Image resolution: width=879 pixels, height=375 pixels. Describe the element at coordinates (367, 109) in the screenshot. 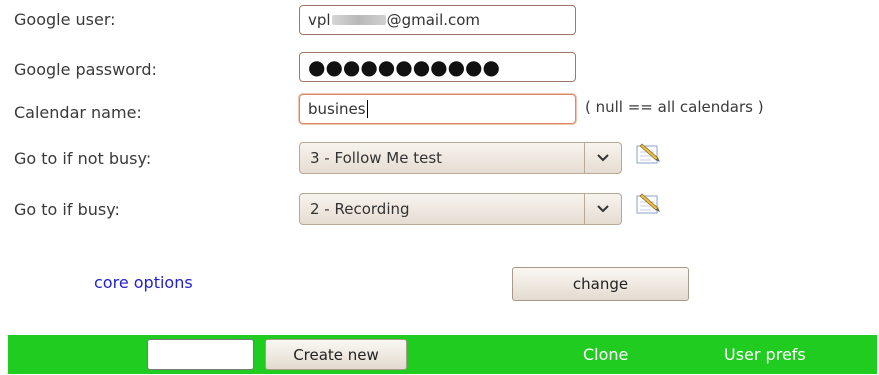

I see `text-caret` at that location.